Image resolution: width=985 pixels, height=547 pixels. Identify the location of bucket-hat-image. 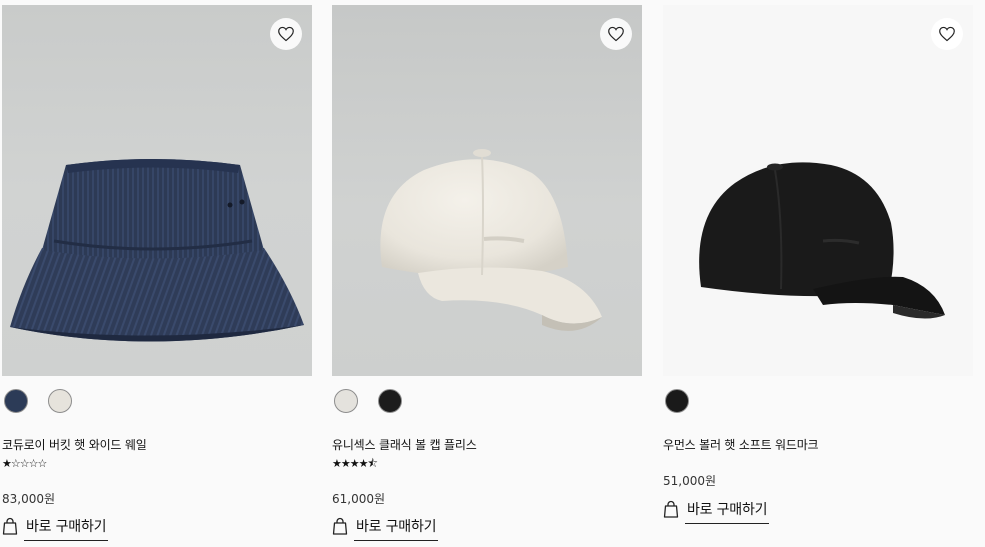
(157, 250).